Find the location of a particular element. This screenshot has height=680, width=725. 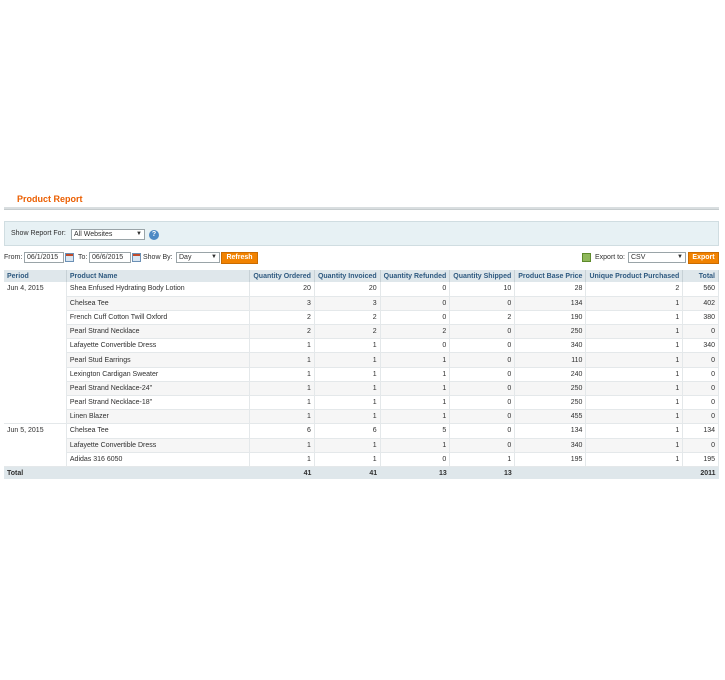

column-header: Quantity Refunded is located at coordinates (415, 276).